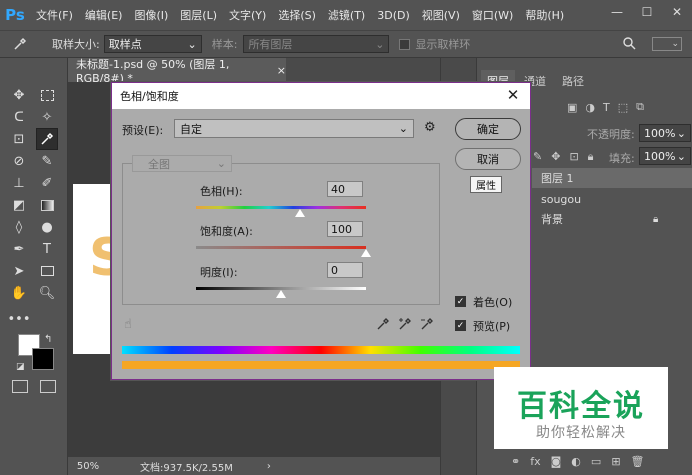 The image size is (692, 475). I want to click on channel-select: 全图 ⌄, so click(182, 163).